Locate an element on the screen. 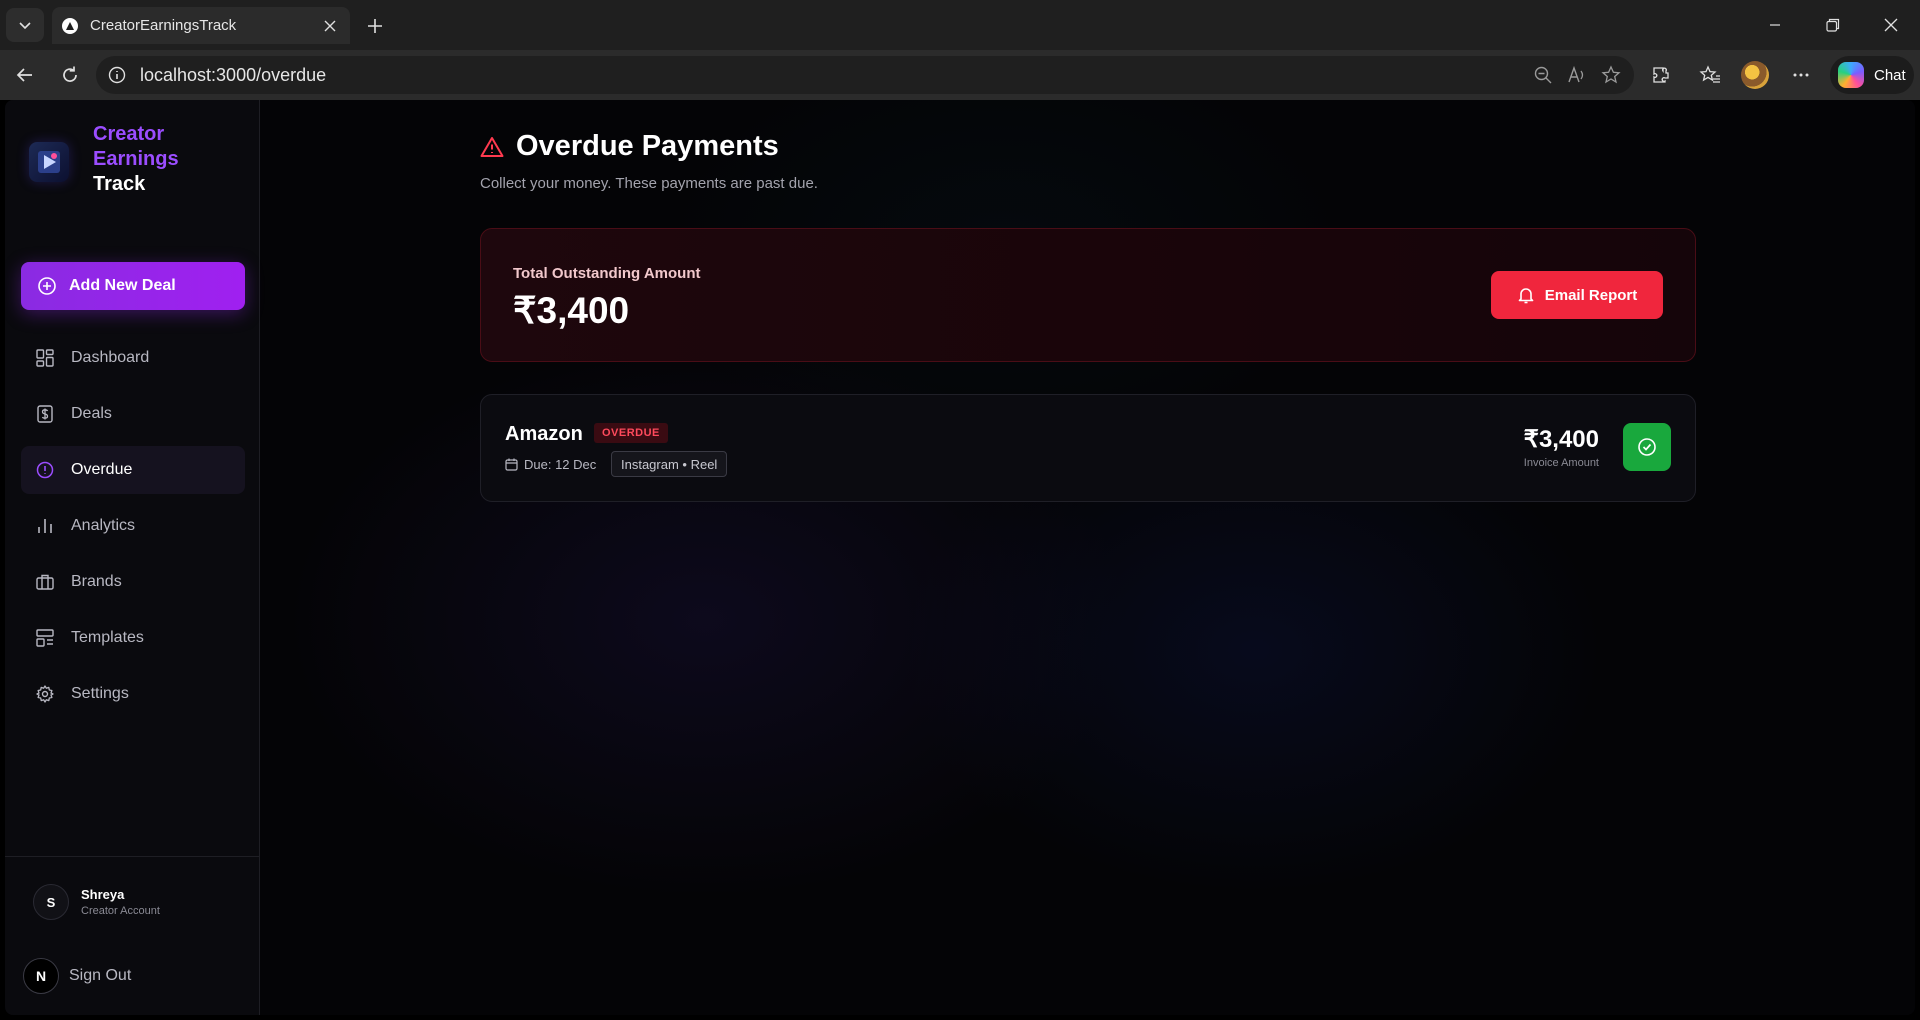 Image resolution: width=1920 pixels, height=1020 pixels. divider is located at coordinates (132, 856).